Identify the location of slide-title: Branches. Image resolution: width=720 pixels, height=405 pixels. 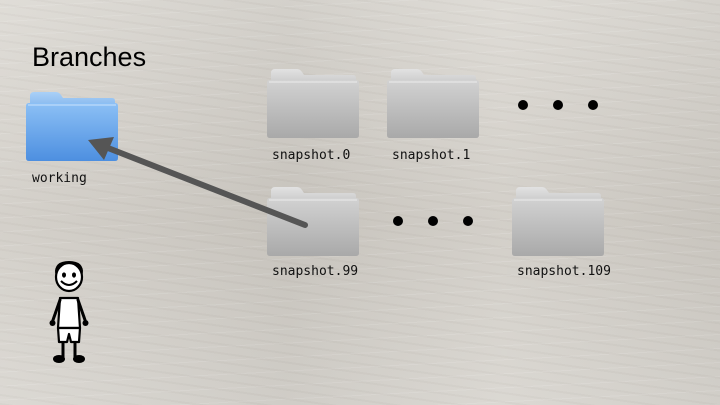
(89, 57).